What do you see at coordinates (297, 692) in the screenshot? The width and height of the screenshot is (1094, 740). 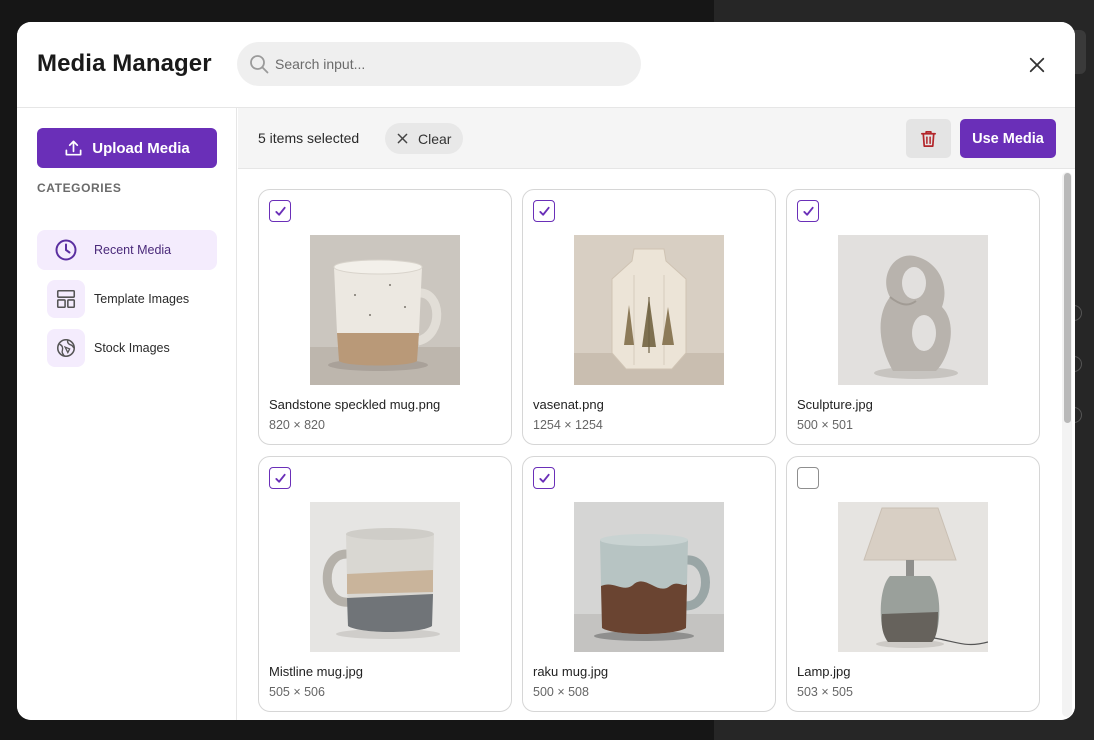 I see `media-dimensions: 505 × 506` at bounding box center [297, 692].